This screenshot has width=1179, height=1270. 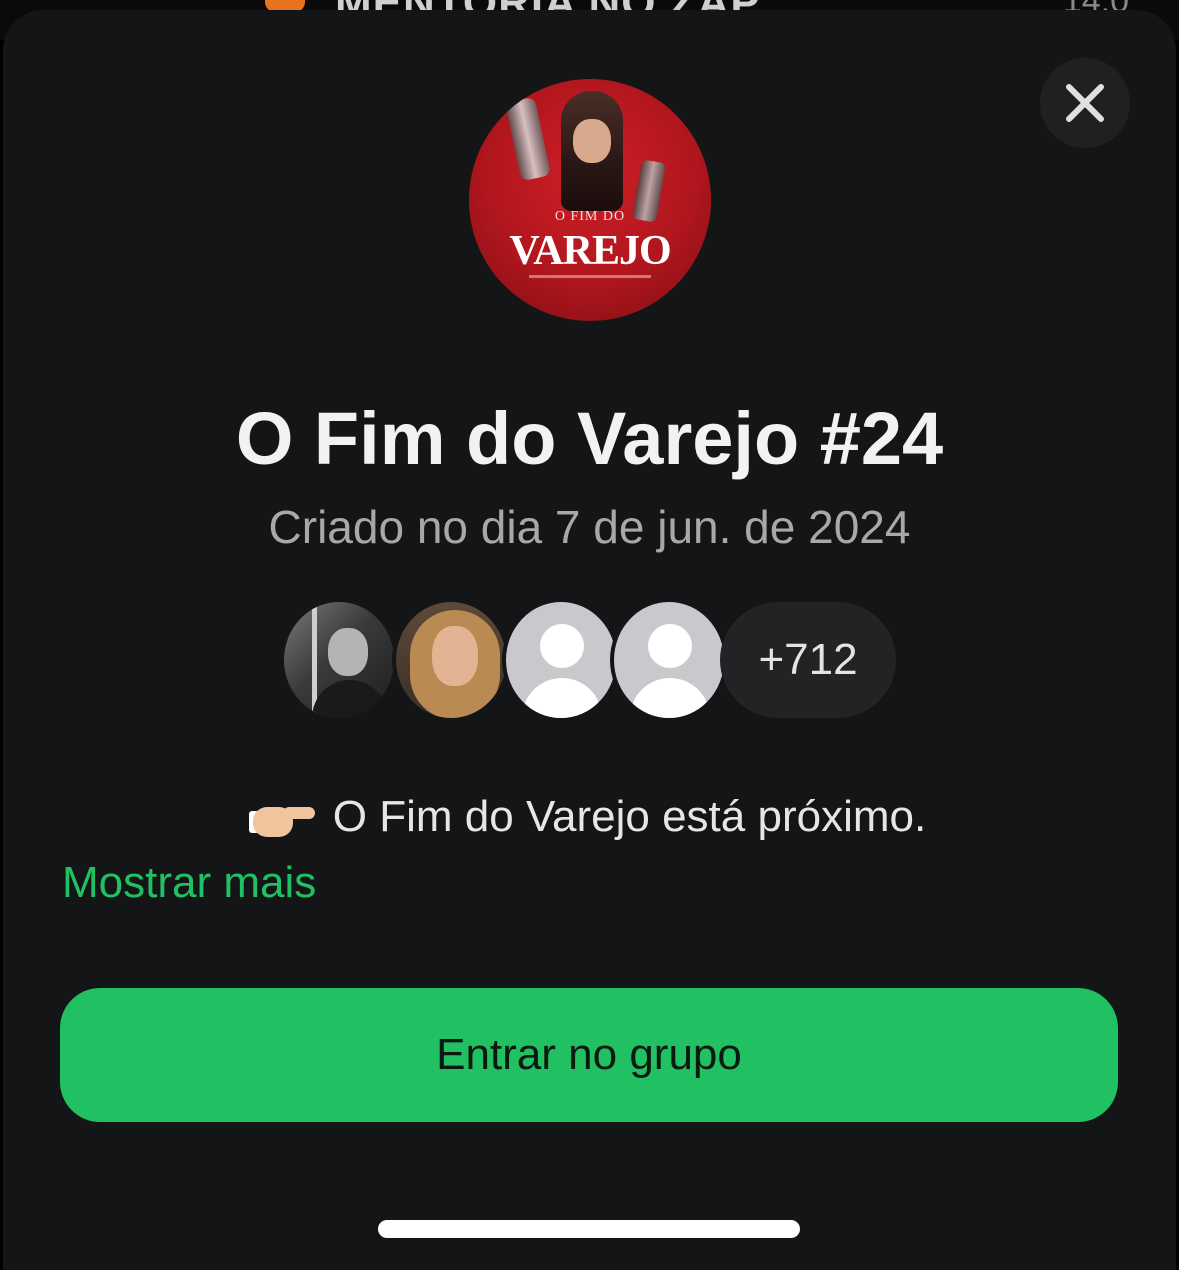 What do you see at coordinates (592, 141) in the screenshot?
I see `photo-face` at bounding box center [592, 141].